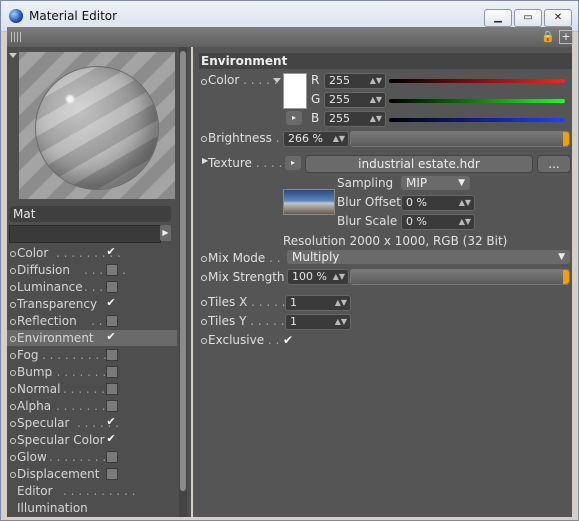 Image resolution: width=579 pixels, height=521 pixels. Describe the element at coordinates (528, 18) in the screenshot. I see `maximize-button: ▭` at that location.